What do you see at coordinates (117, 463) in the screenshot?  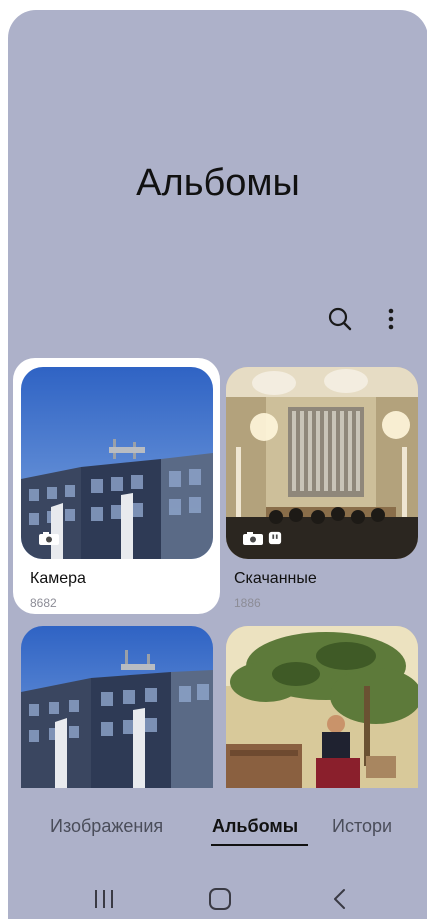 I see `album-thumbnail-camera` at bounding box center [117, 463].